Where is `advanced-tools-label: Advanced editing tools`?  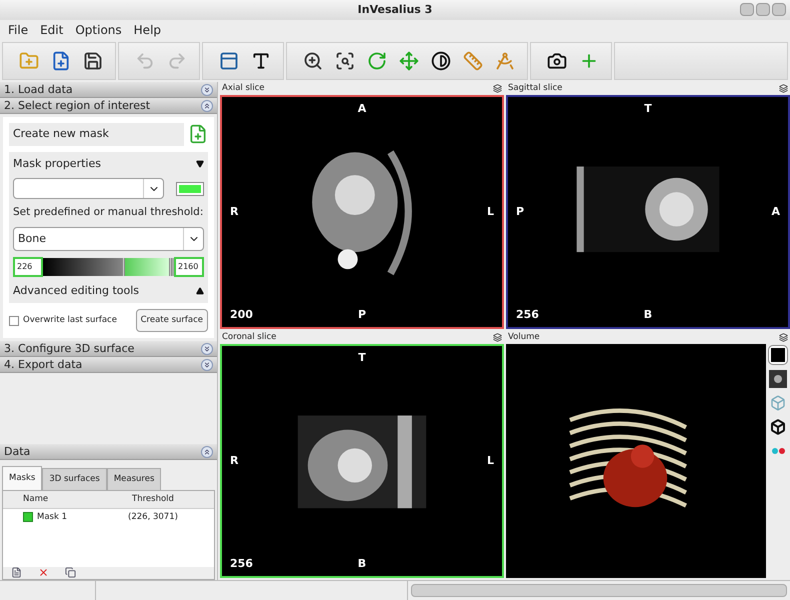
advanced-tools-label: Advanced editing tools is located at coordinates (76, 290).